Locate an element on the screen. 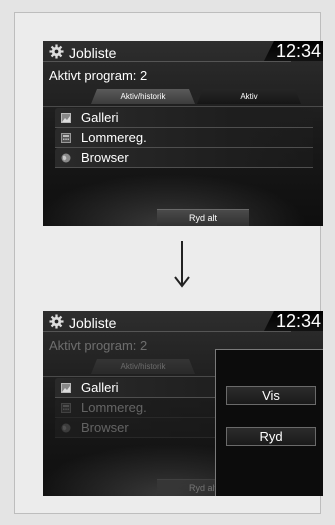 The image size is (335, 525). list-item-calculator: Lommereg. is located at coordinates (184, 138).